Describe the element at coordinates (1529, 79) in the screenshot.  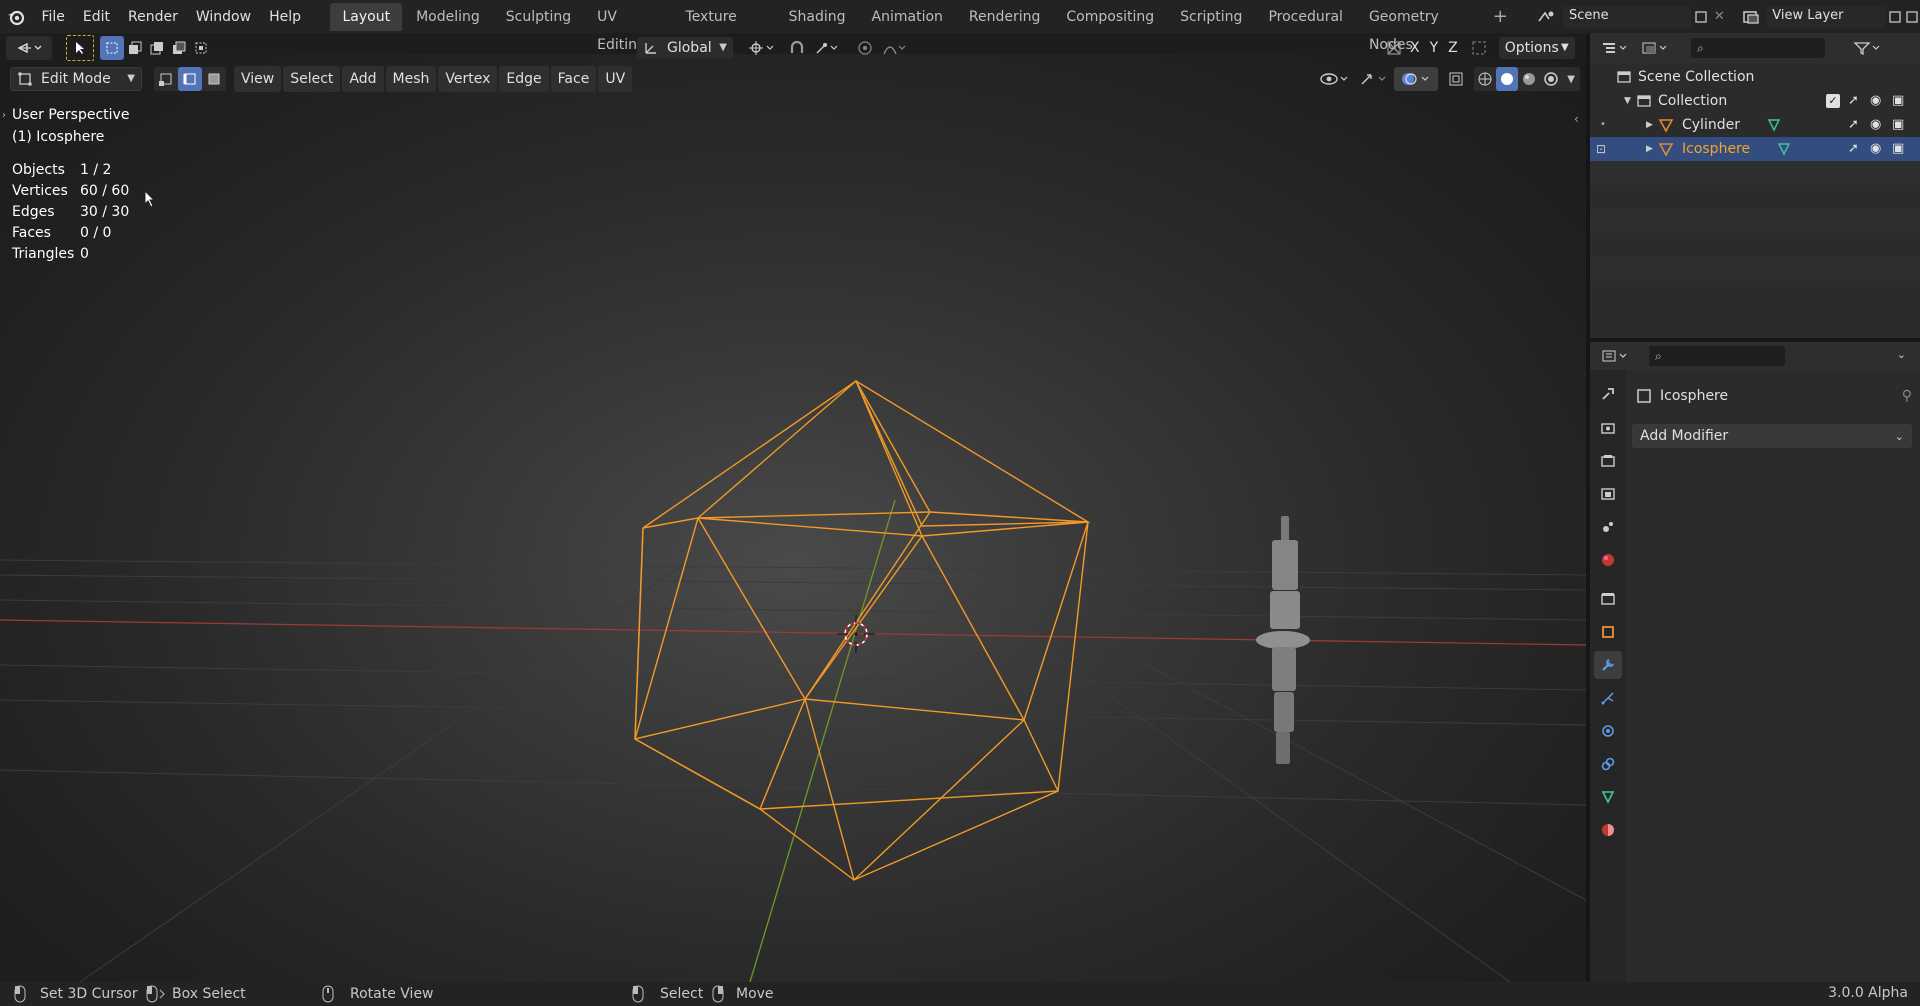
I see `material-shading-icon` at that location.